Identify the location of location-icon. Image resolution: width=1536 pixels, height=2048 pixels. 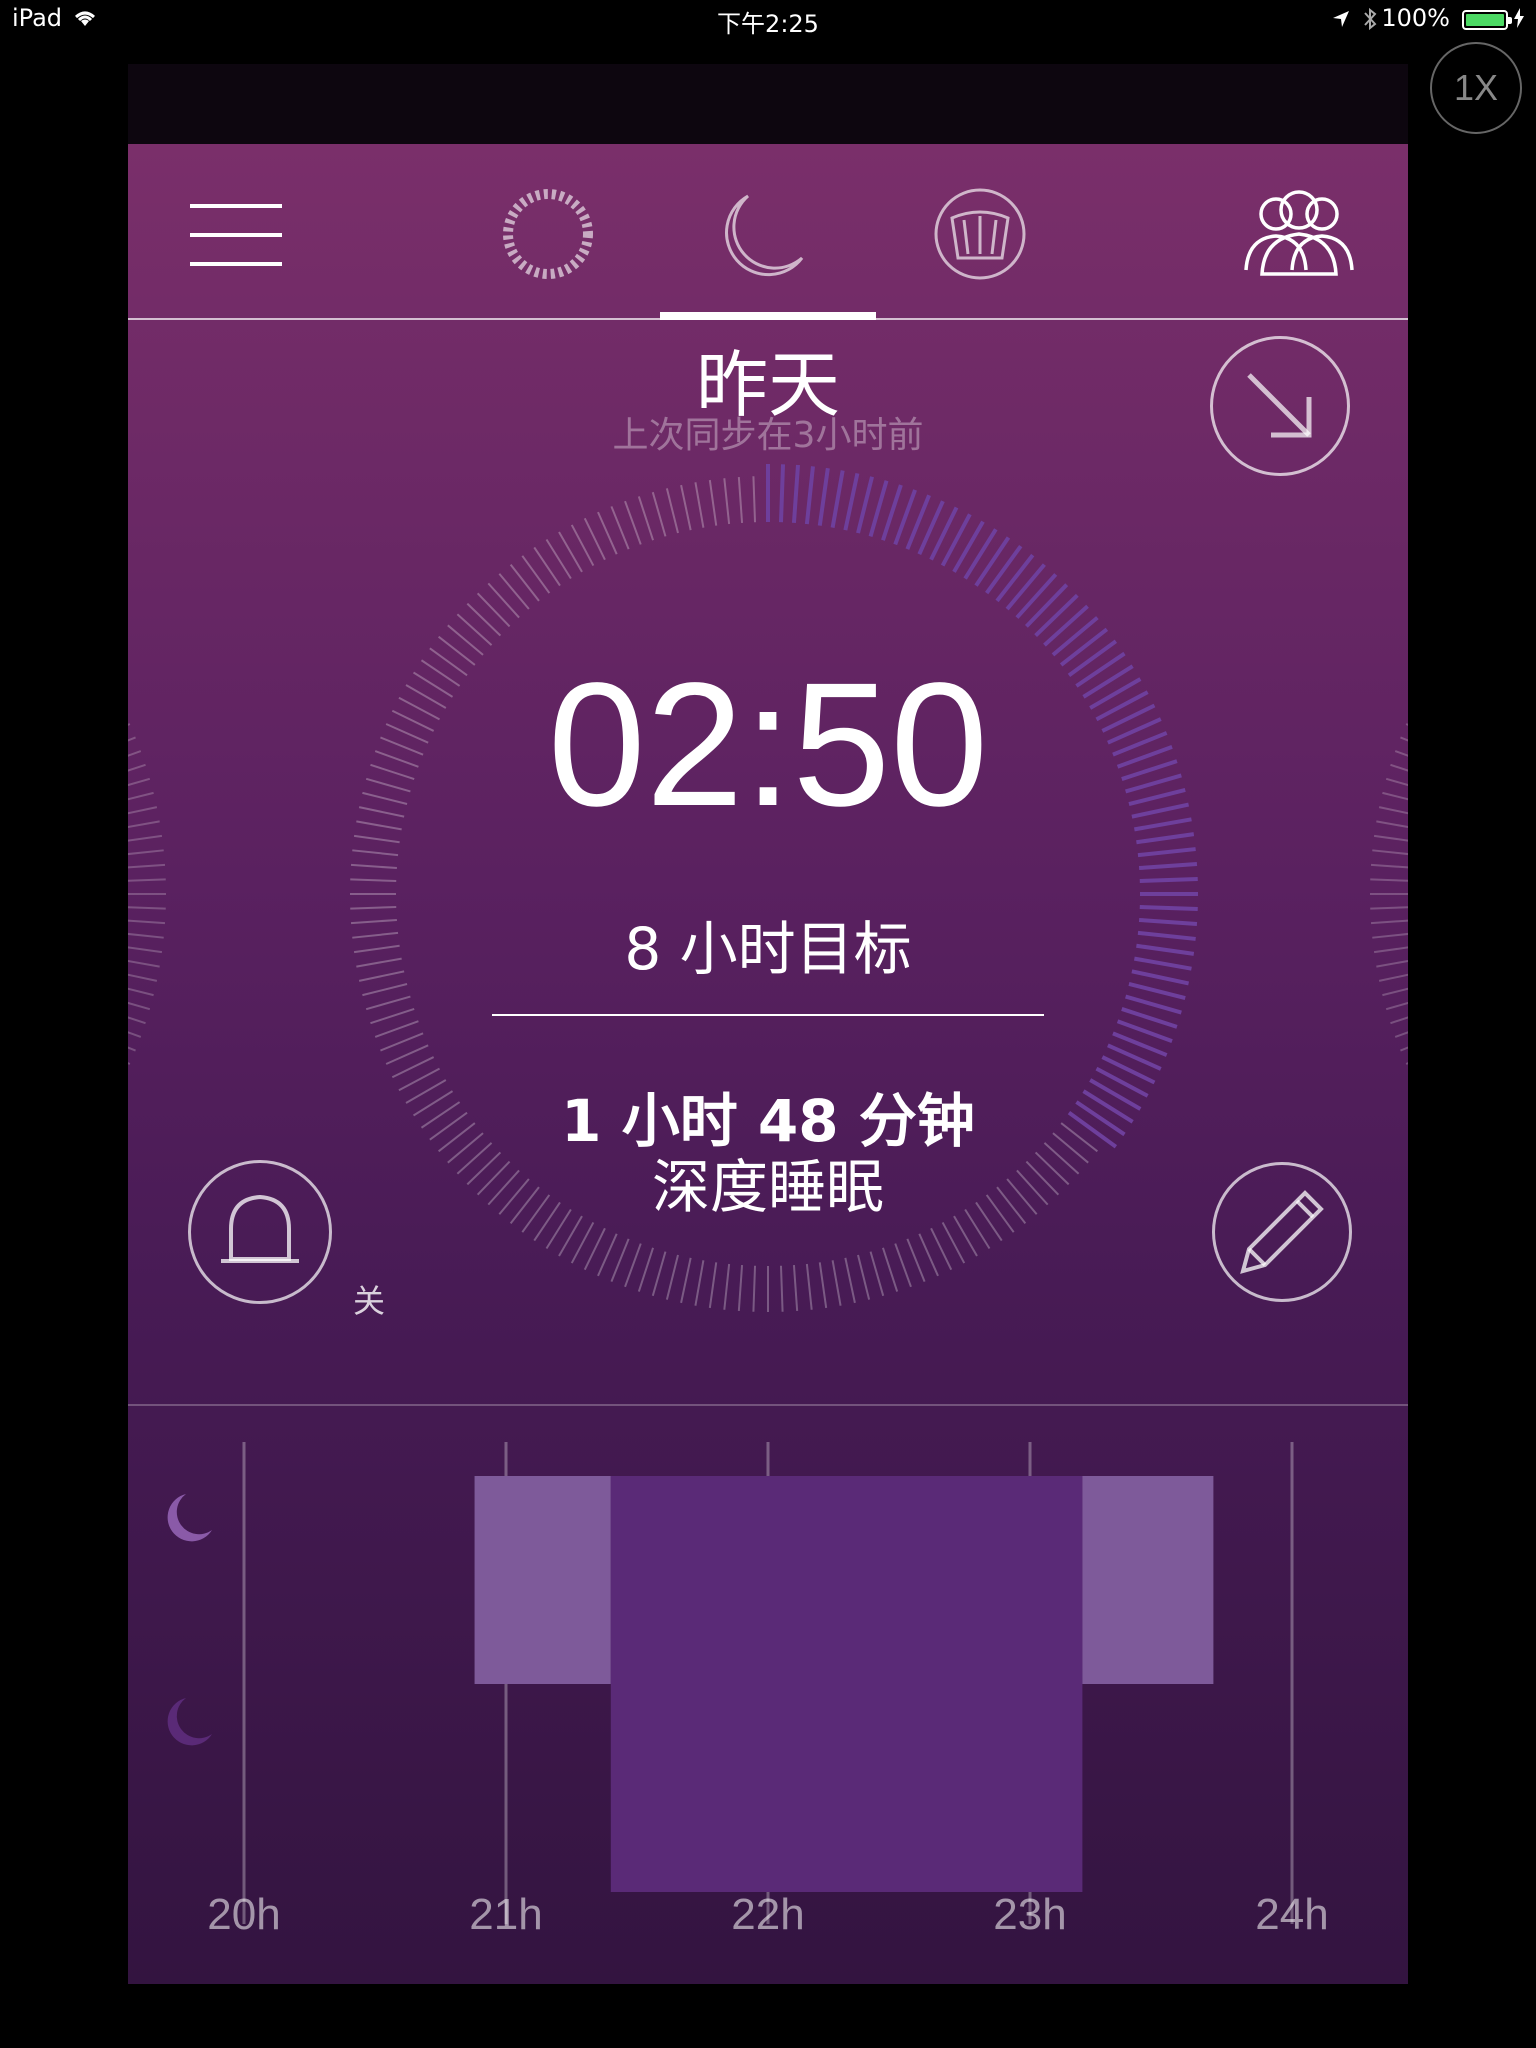
(1341, 19).